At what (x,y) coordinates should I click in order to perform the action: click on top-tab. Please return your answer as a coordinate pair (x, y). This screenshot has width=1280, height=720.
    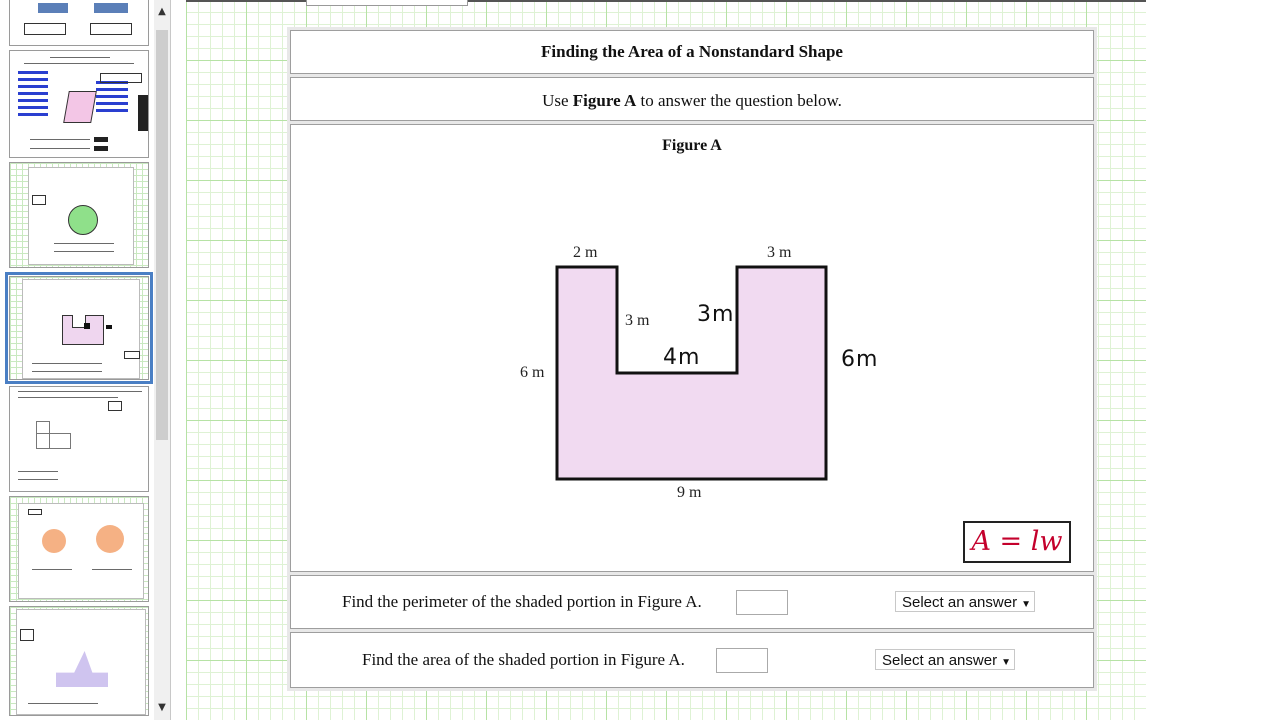
    Looking at the image, I should click on (387, 3).